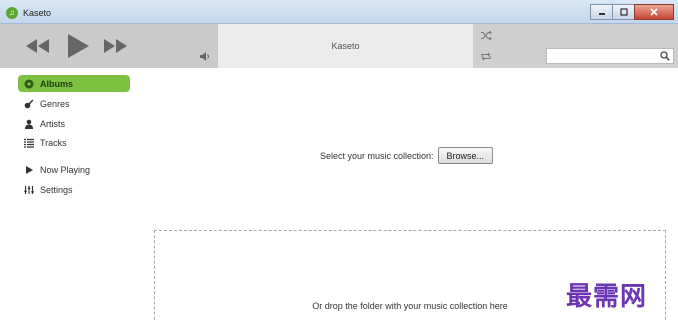 The width and height of the screenshot is (678, 321). I want to click on search-box, so click(610, 56).